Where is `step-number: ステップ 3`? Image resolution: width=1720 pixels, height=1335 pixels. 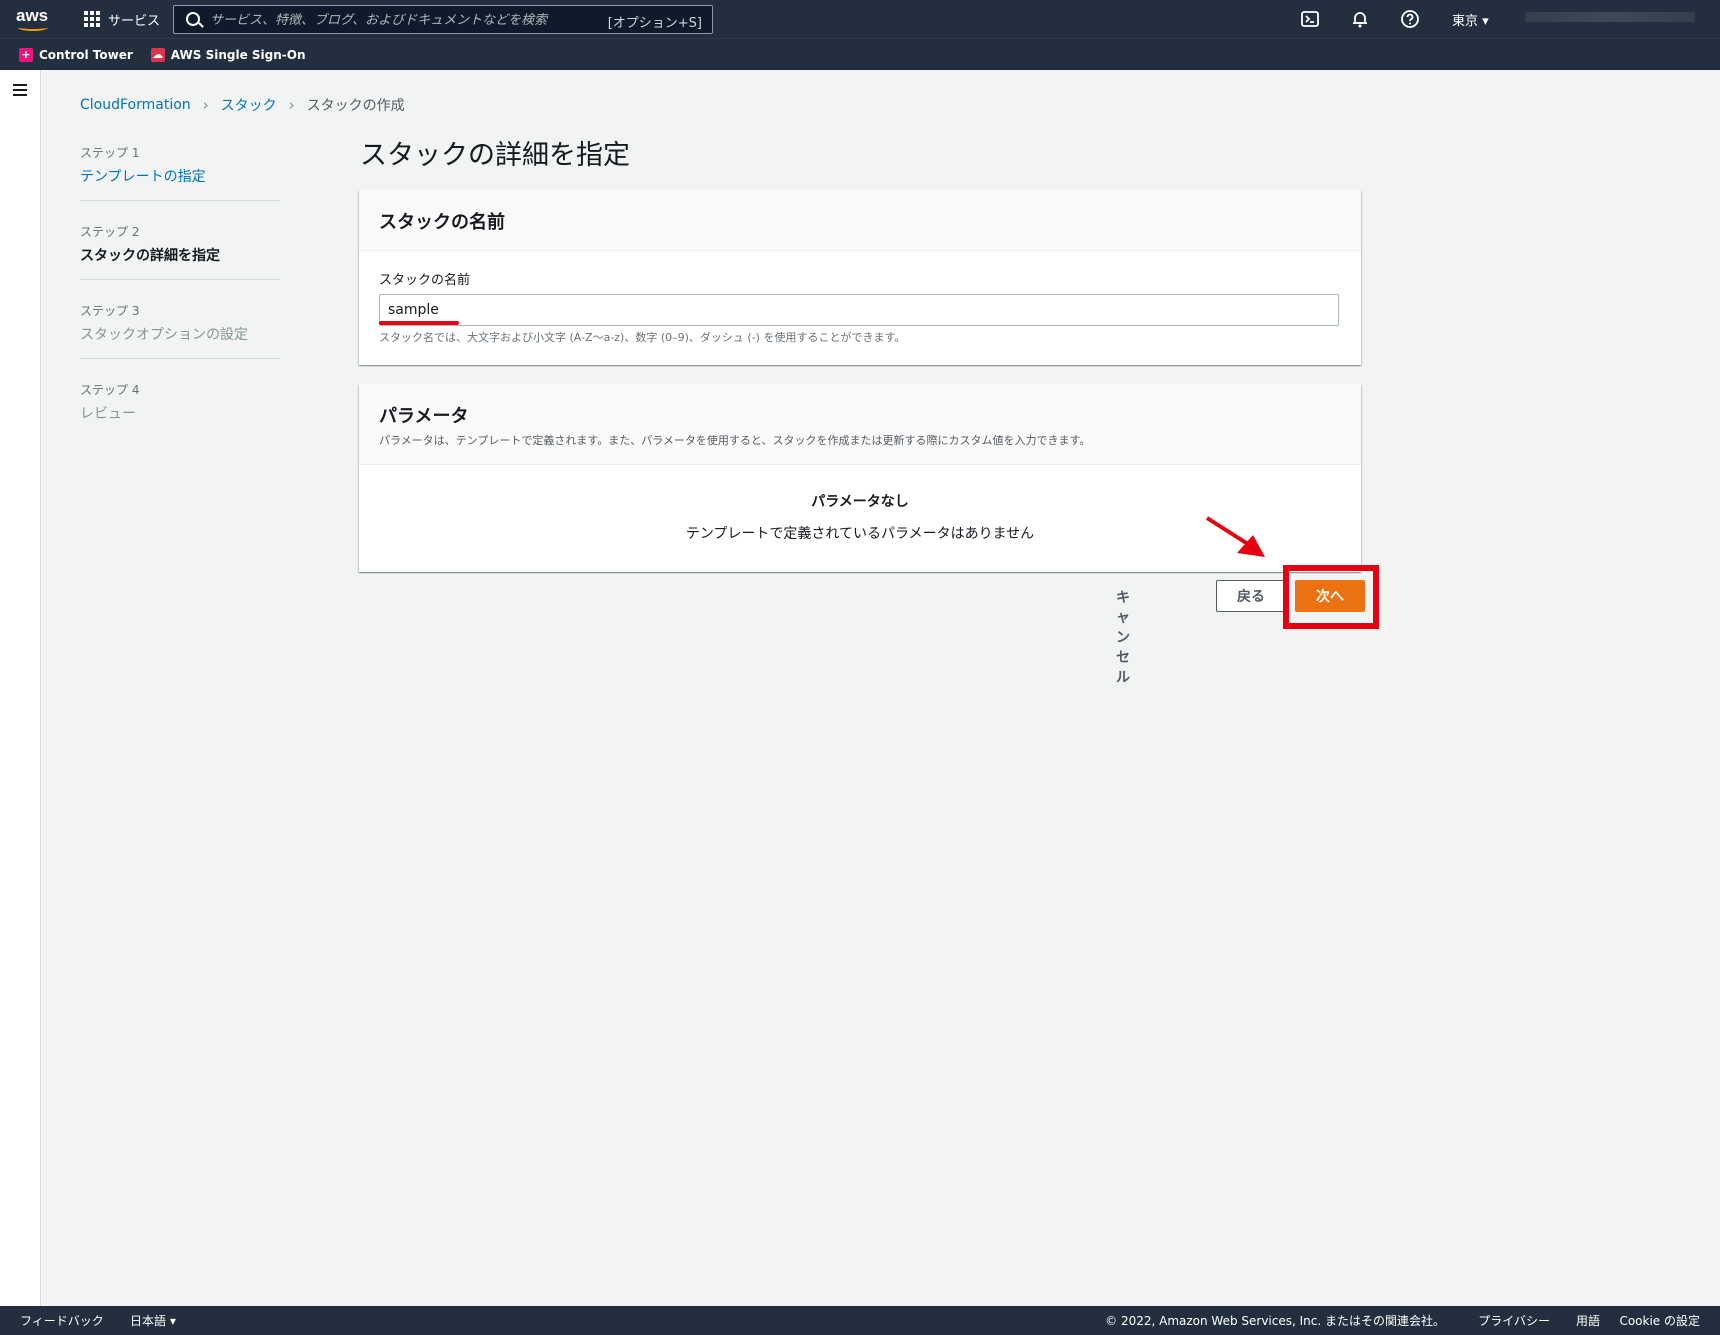
step-number: ステップ 3 is located at coordinates (110, 311).